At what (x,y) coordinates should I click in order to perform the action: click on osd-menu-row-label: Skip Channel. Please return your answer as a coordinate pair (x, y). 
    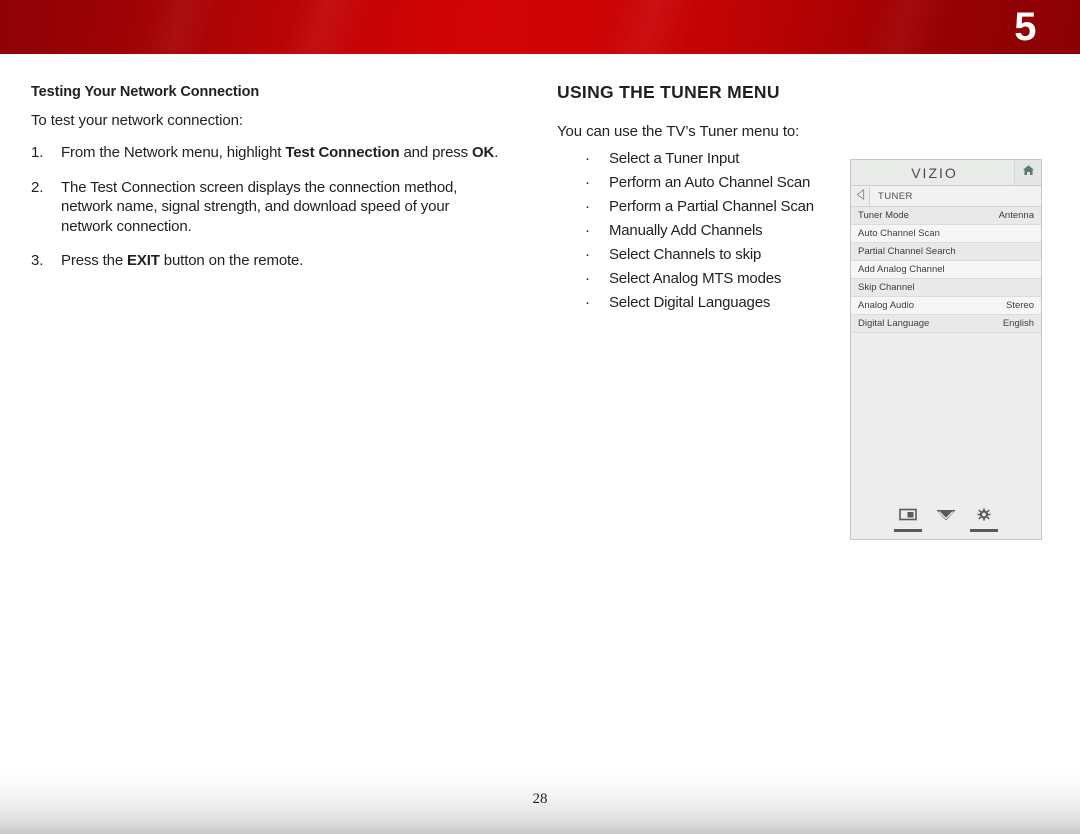
    Looking at the image, I should click on (886, 287).